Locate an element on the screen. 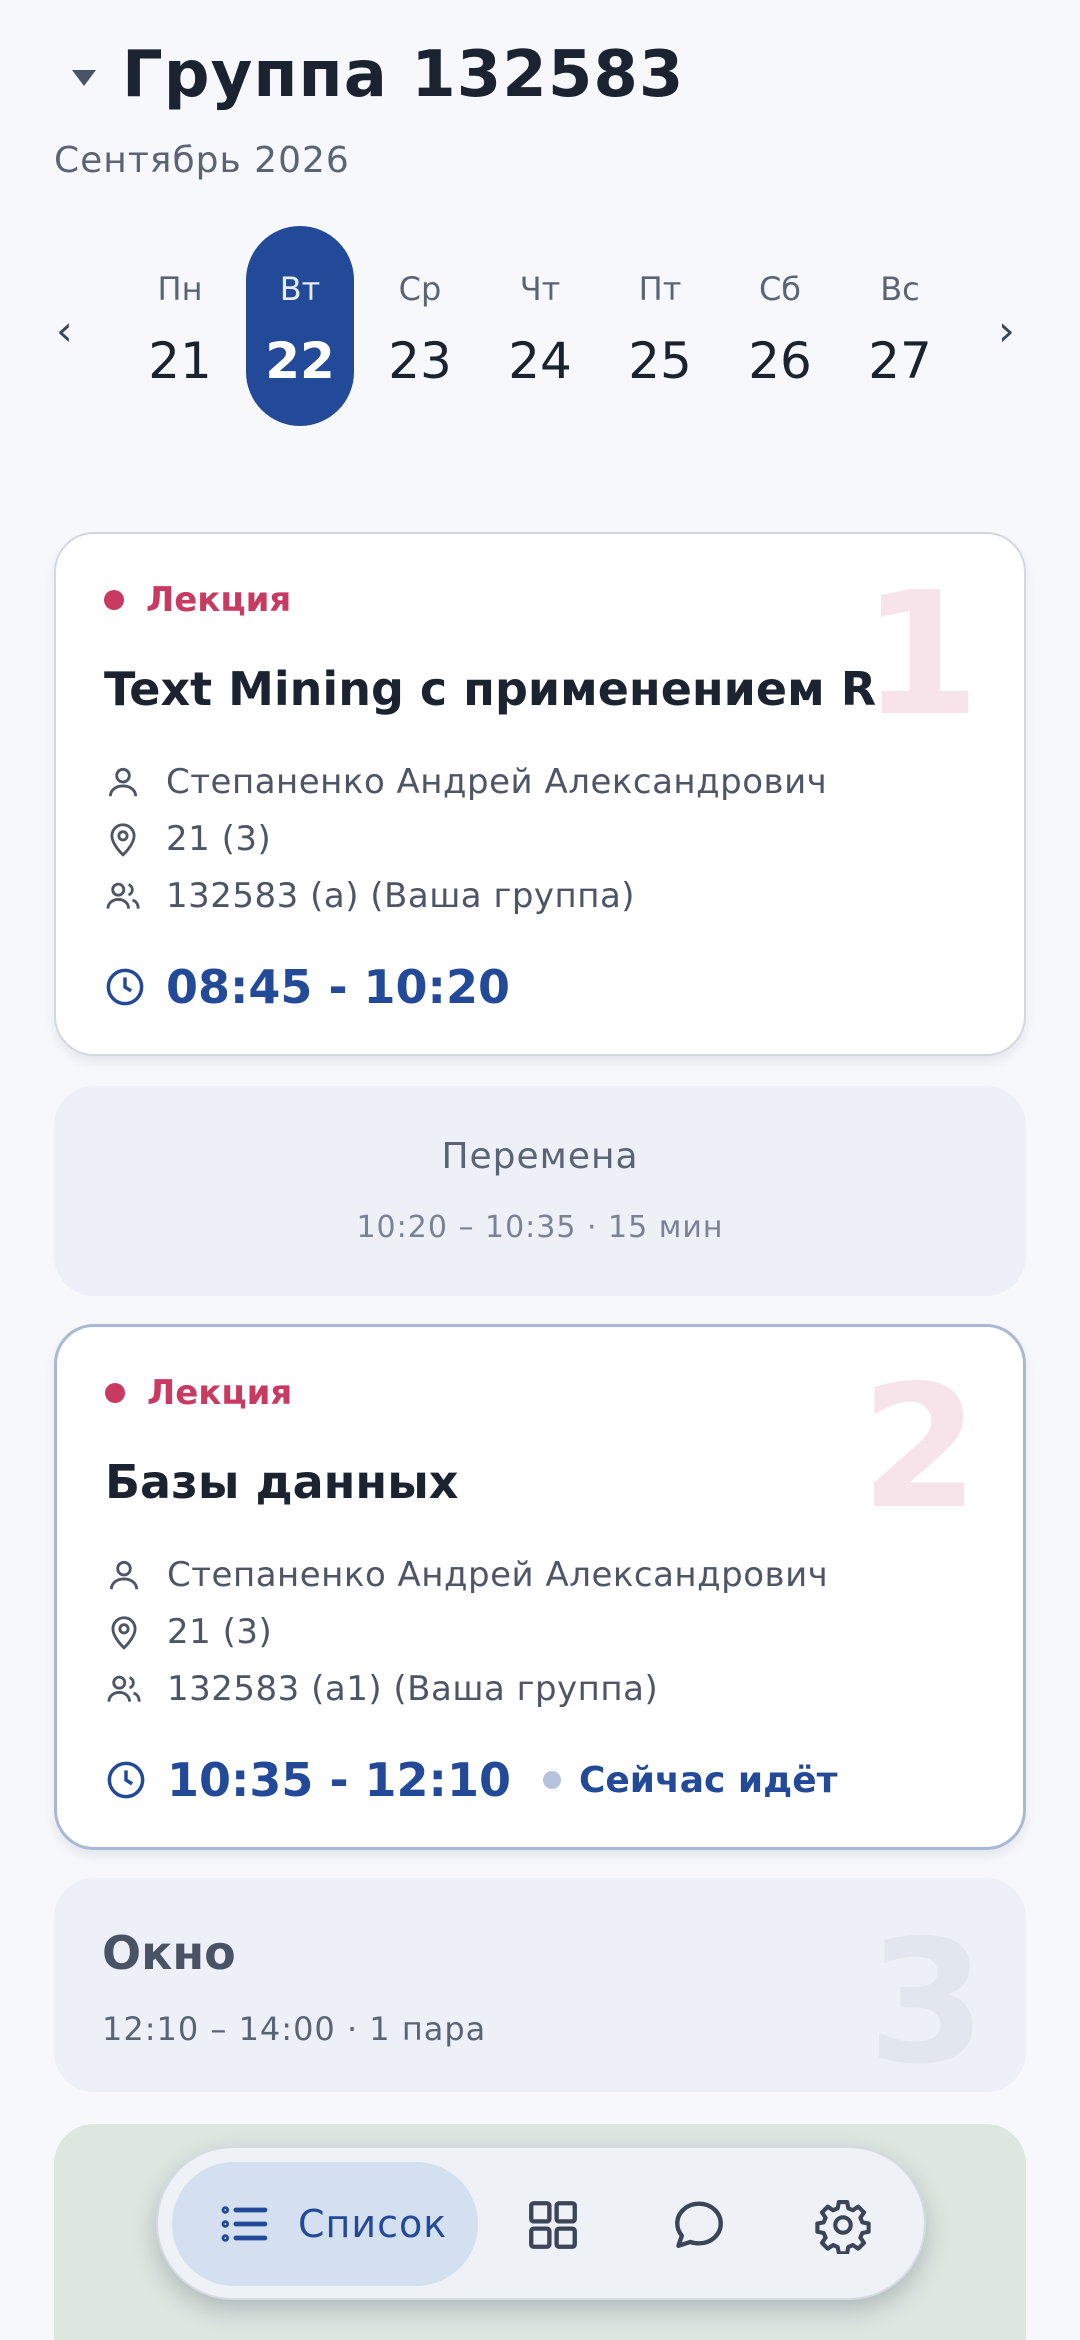 This screenshot has height=2340, width=1080. gear-icon is located at coordinates (843, 2226).